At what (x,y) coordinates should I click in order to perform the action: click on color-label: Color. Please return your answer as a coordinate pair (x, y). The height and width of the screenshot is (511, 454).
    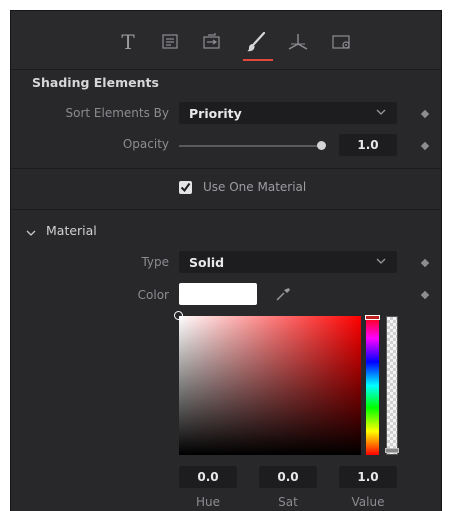
    Looking at the image, I should click on (153, 295).